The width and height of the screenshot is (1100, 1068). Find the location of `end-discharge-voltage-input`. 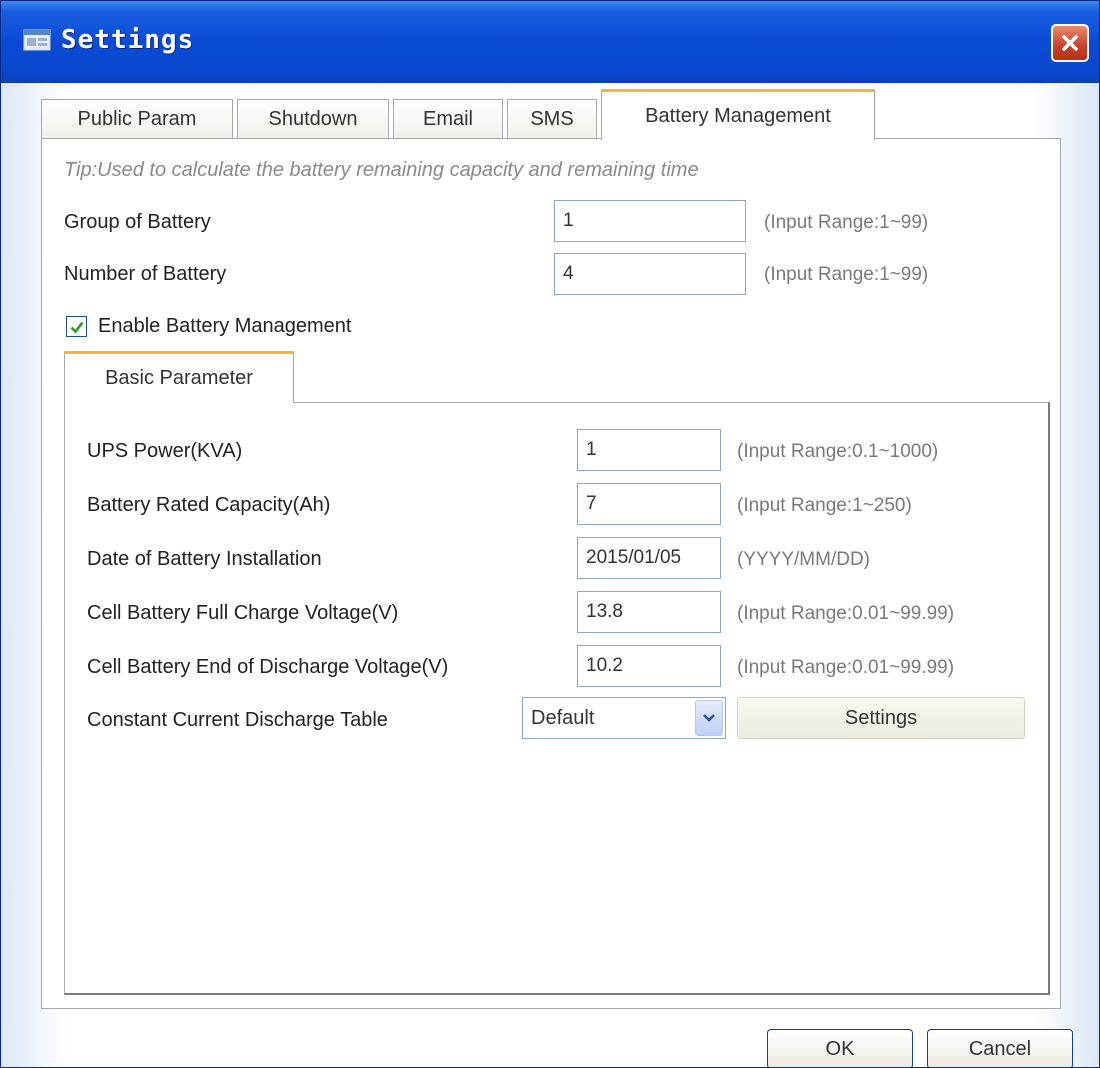

end-discharge-voltage-input is located at coordinates (649, 666).